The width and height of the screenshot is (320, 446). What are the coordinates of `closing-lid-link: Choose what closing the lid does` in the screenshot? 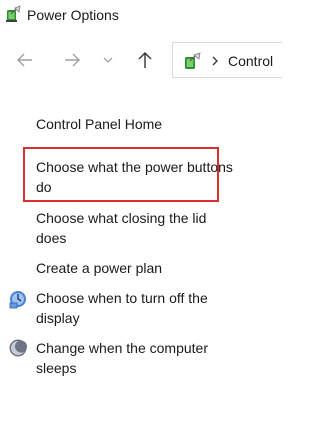 It's located at (136, 228).